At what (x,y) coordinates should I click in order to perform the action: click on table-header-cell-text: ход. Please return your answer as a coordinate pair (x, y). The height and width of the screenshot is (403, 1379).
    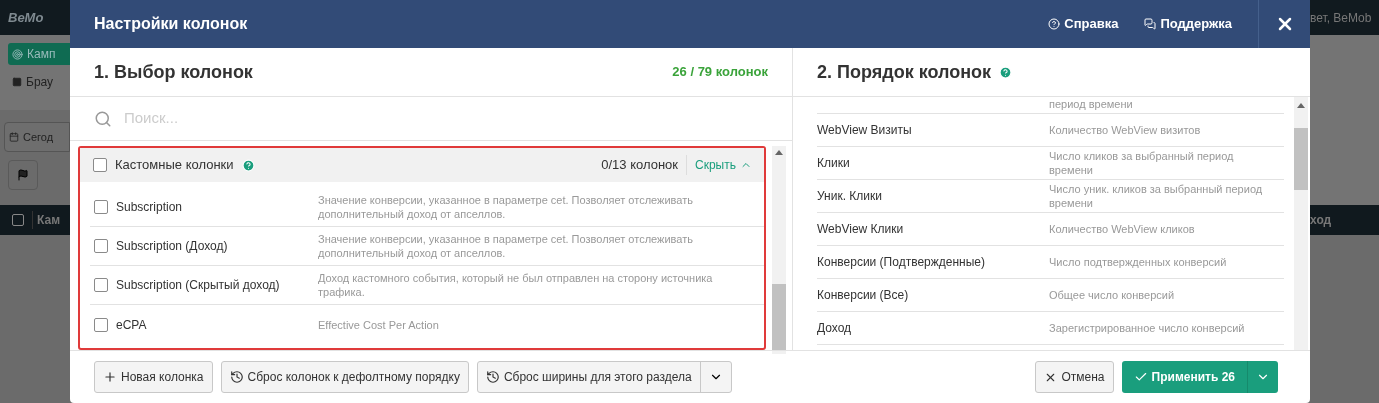
    Looking at the image, I should click on (1321, 220).